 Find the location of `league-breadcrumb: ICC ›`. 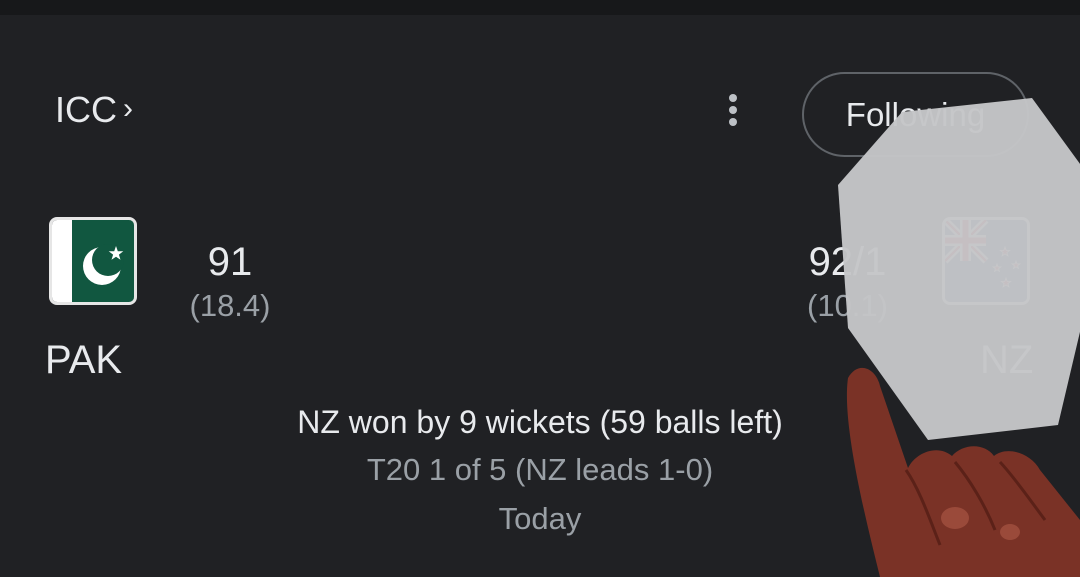

league-breadcrumb: ICC › is located at coordinates (94, 110).